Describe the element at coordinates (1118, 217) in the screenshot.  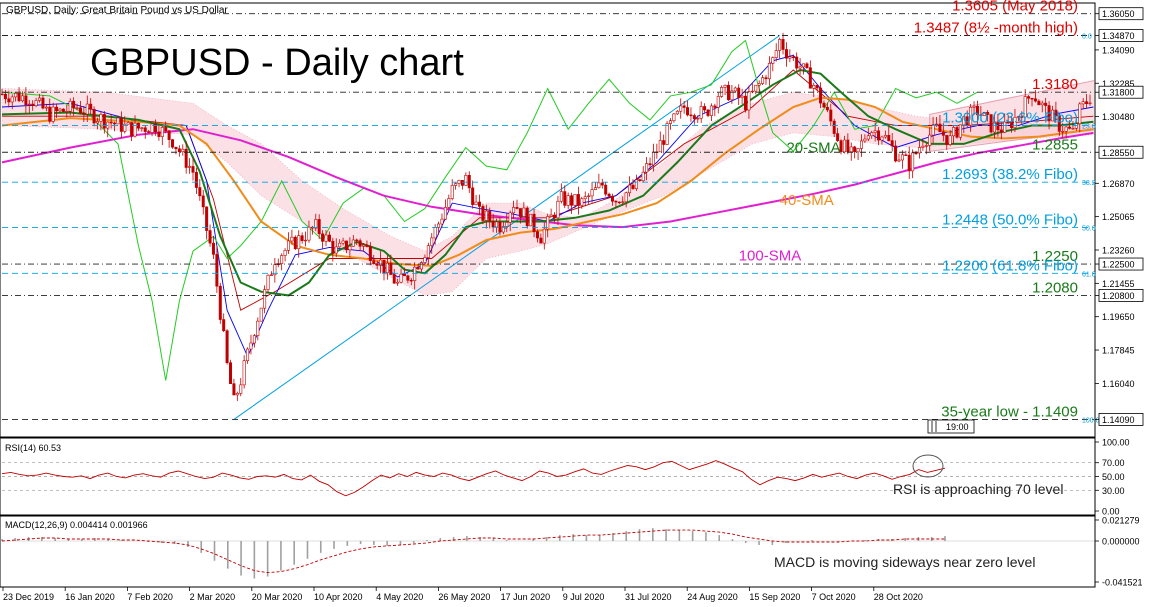
I see `y-tick-label-8: 1.25065` at that location.